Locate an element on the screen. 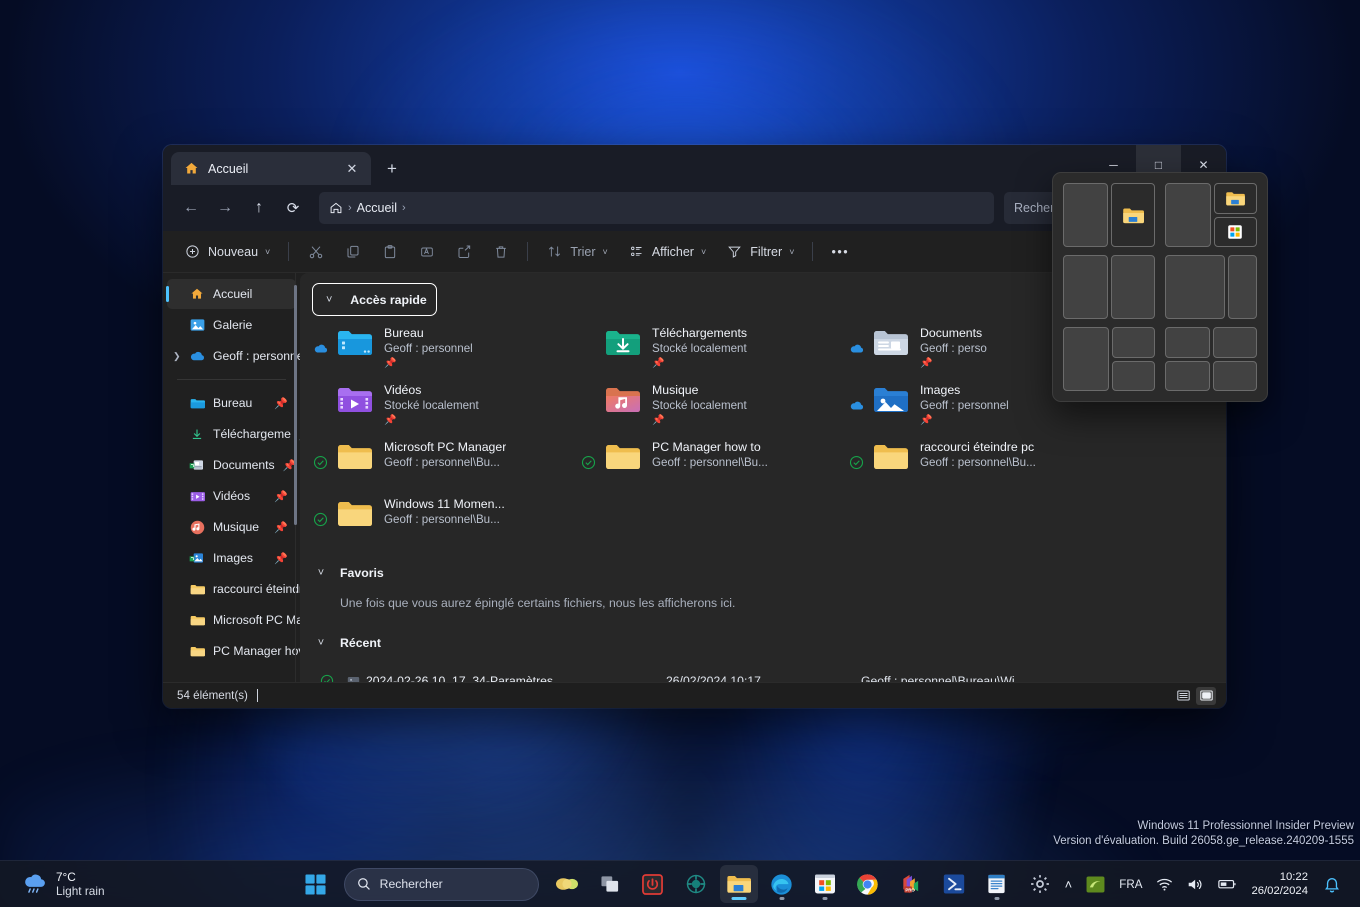  task-view-icon is located at coordinates (610, 884).